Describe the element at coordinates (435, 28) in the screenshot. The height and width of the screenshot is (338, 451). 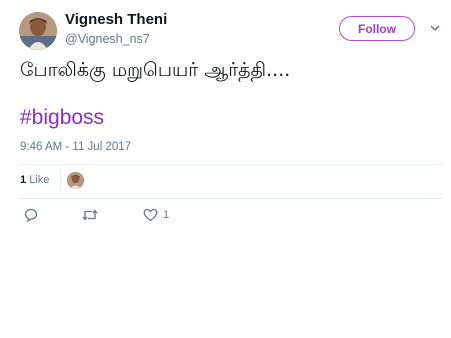
I see `chevron-down-icon` at that location.